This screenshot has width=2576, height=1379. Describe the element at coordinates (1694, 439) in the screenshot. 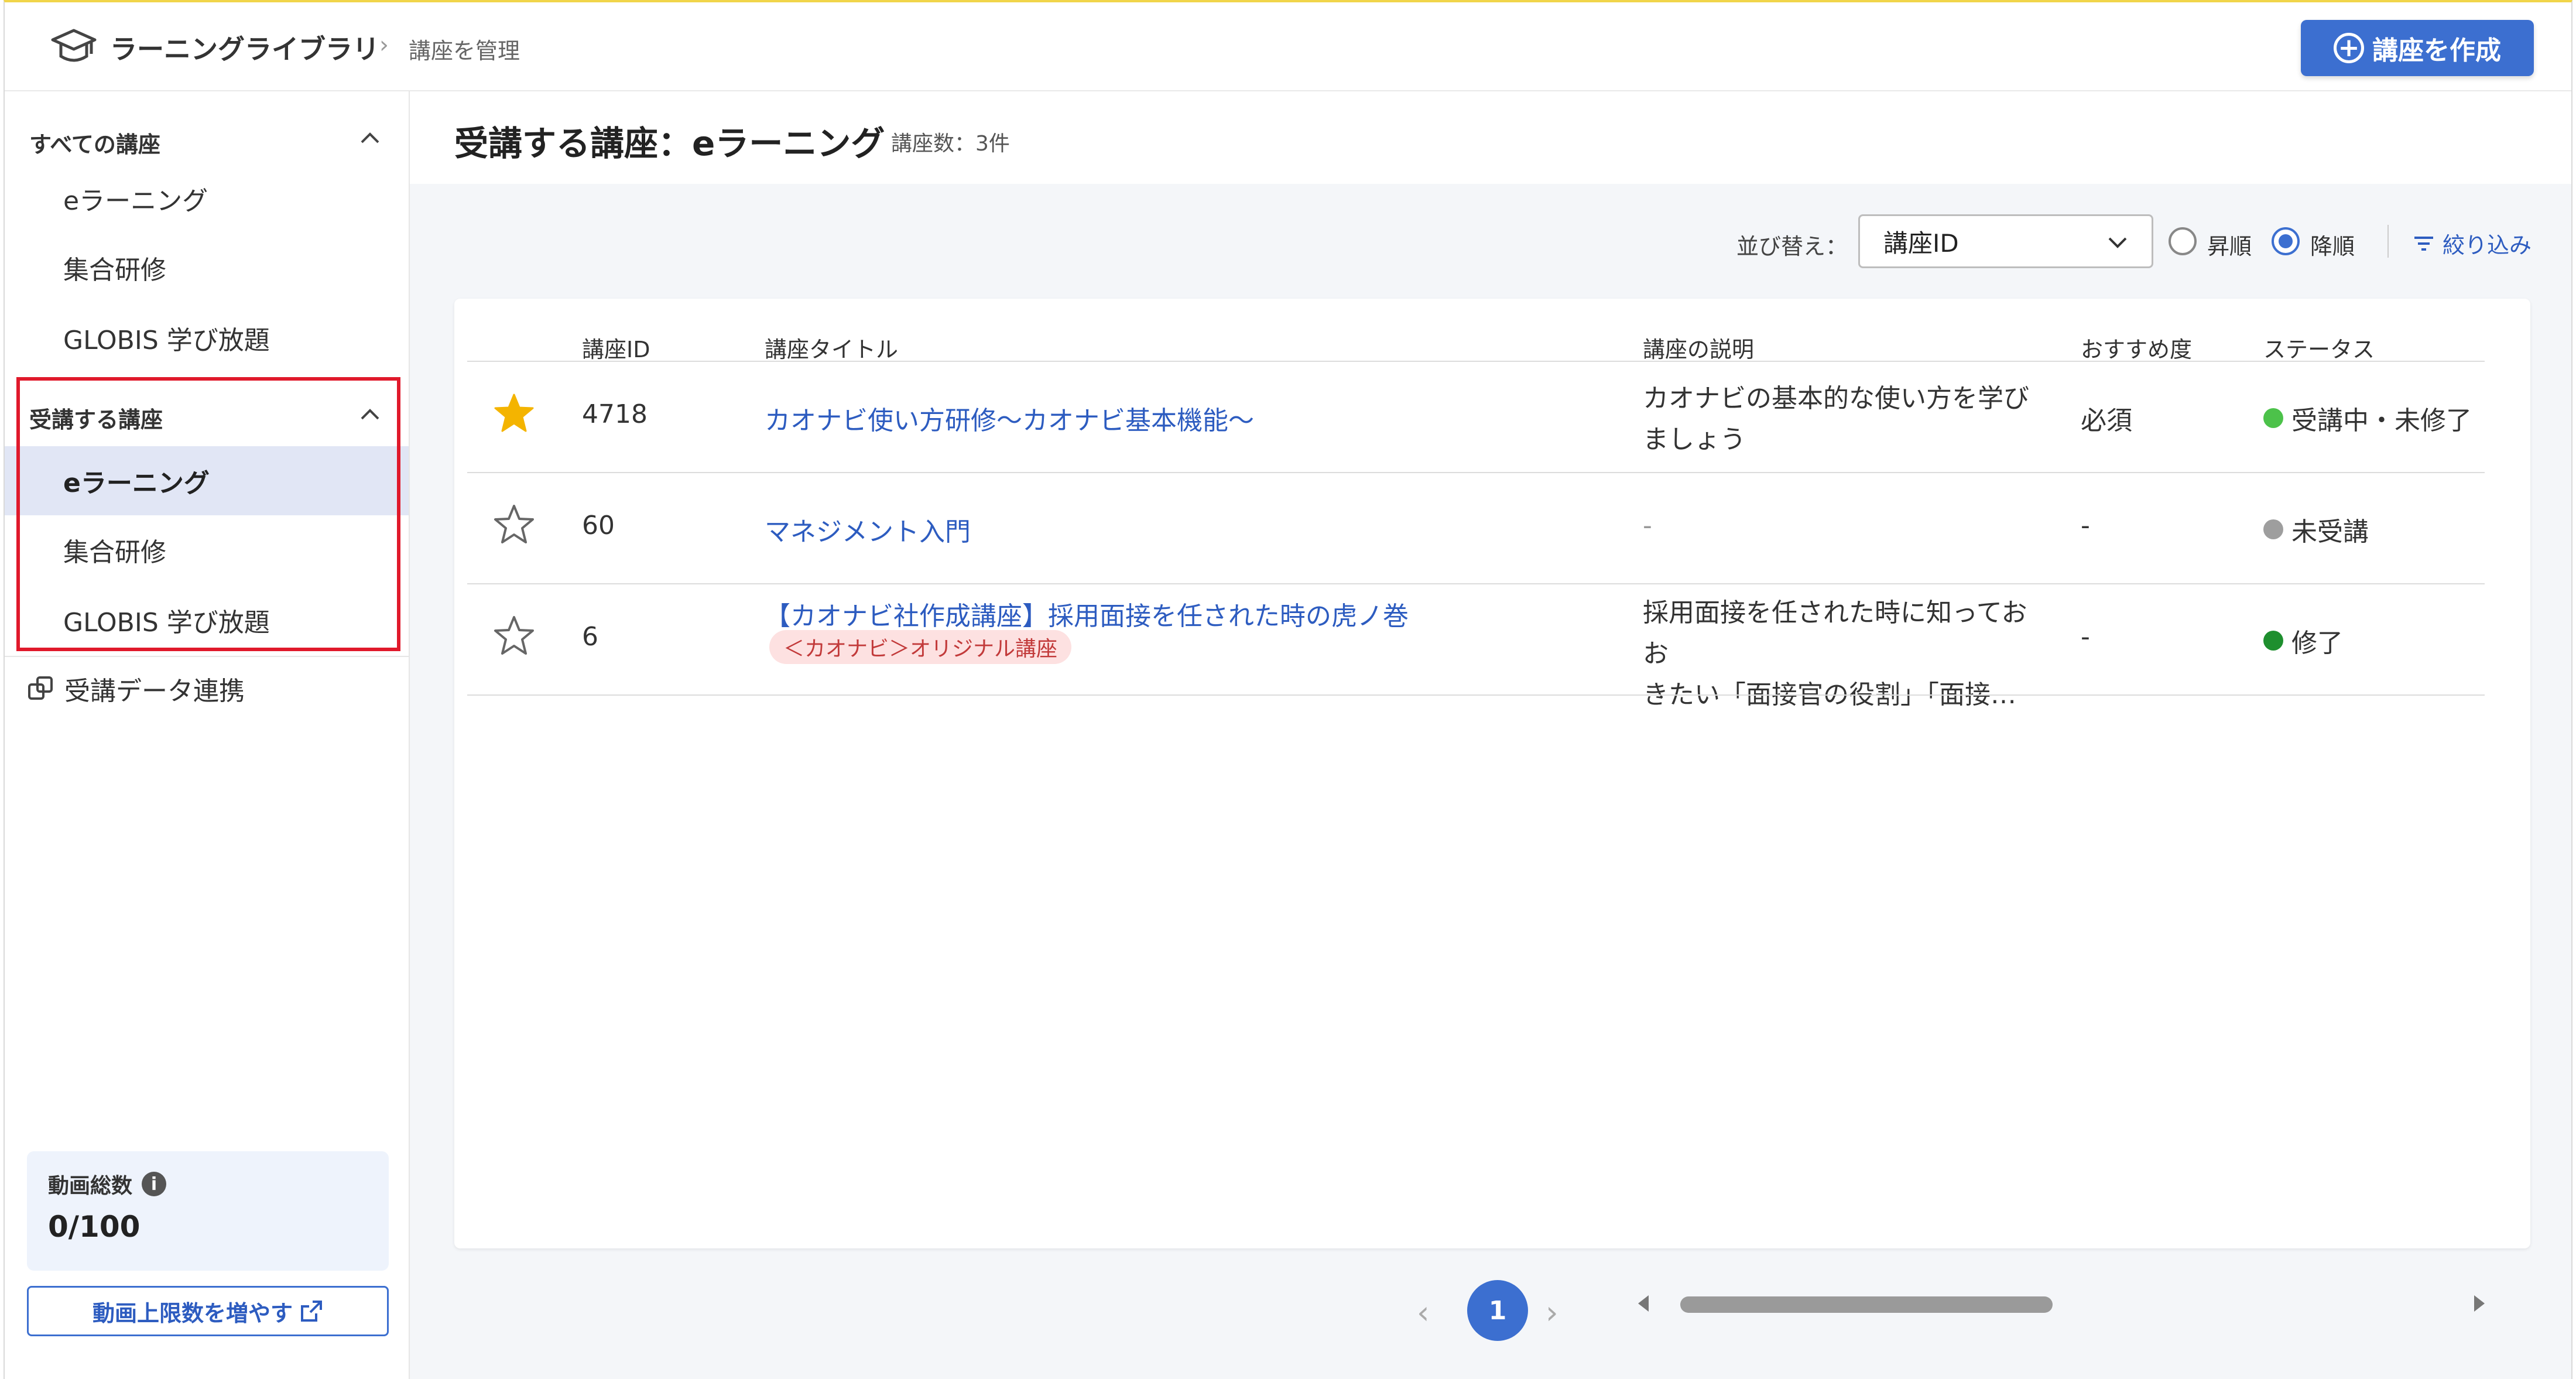

I see `course-description-line: ましょう` at that location.